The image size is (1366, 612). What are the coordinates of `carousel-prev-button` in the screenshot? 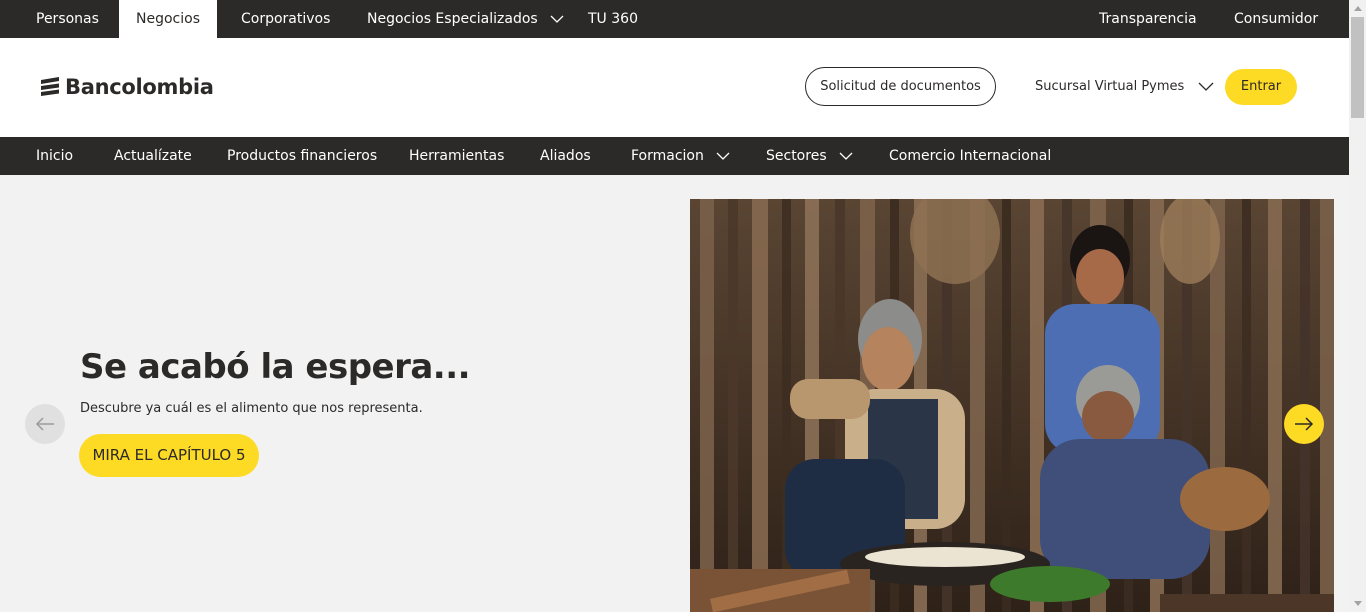 It's located at (45, 424).